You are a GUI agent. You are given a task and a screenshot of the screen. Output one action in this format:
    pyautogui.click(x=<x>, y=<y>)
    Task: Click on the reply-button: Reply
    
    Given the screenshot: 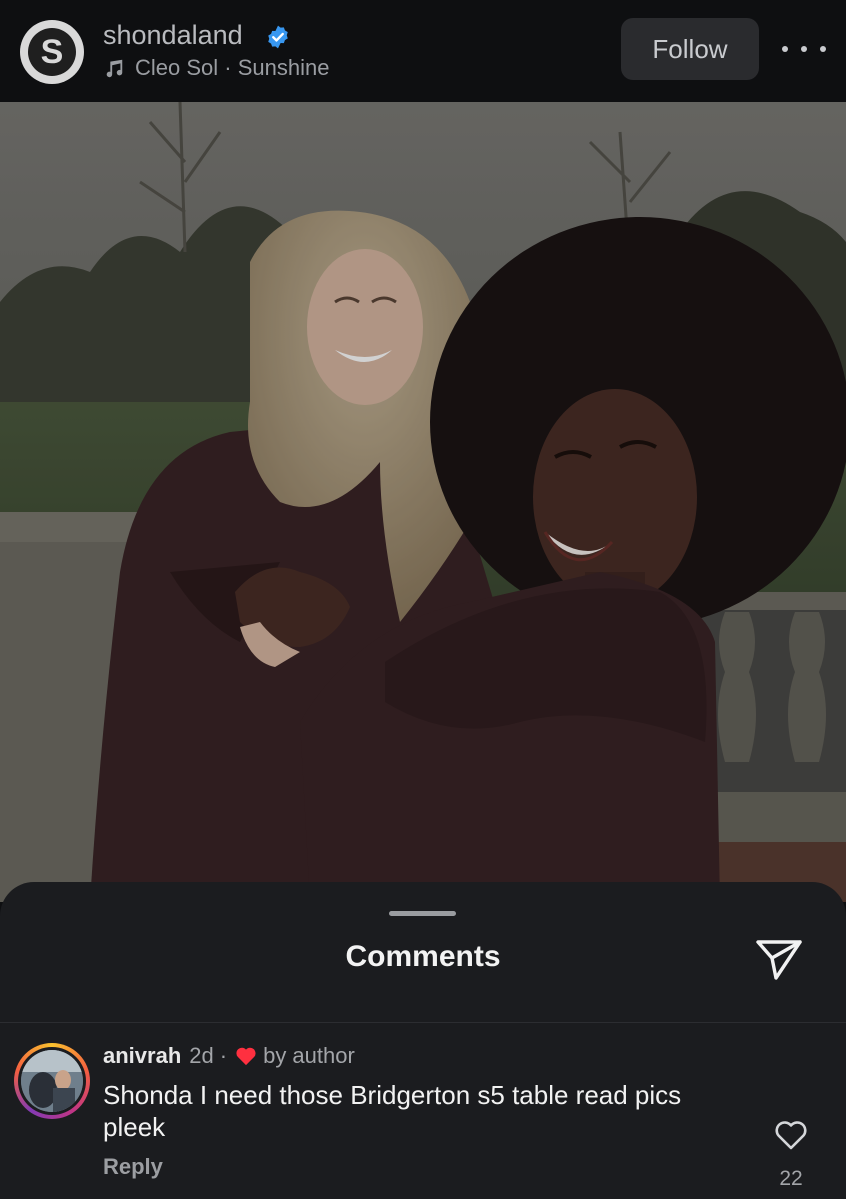 What is the action you would take?
    pyautogui.click(x=133, y=1167)
    